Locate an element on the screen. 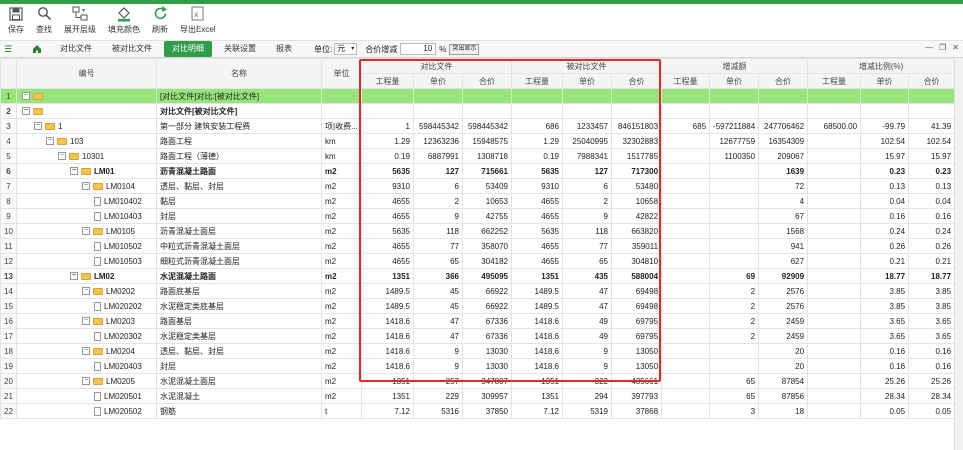 The height and width of the screenshot is (450, 963). delta-total-cell: 72 is located at coordinates (783, 186).